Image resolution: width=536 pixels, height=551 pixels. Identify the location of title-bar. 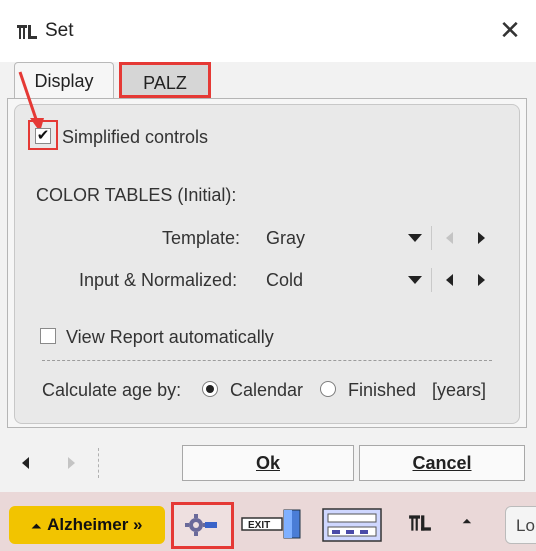
(268, 31).